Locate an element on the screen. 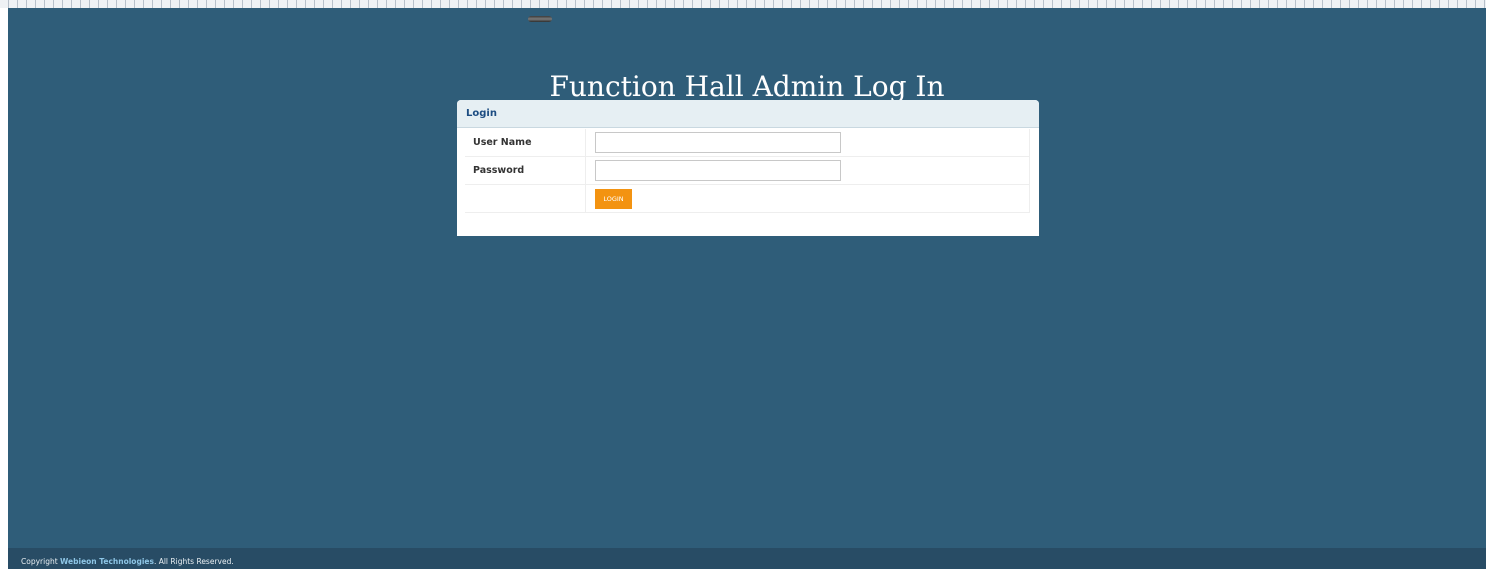 This screenshot has height=569, width=1486. top-decorative-strip is located at coordinates (743, 4).